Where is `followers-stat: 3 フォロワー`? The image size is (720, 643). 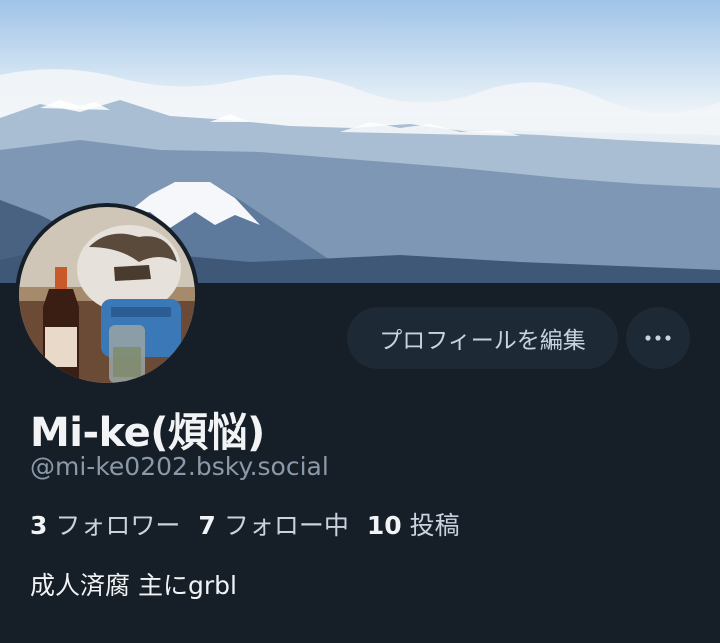 followers-stat: 3 フォロワー is located at coordinates (105, 524).